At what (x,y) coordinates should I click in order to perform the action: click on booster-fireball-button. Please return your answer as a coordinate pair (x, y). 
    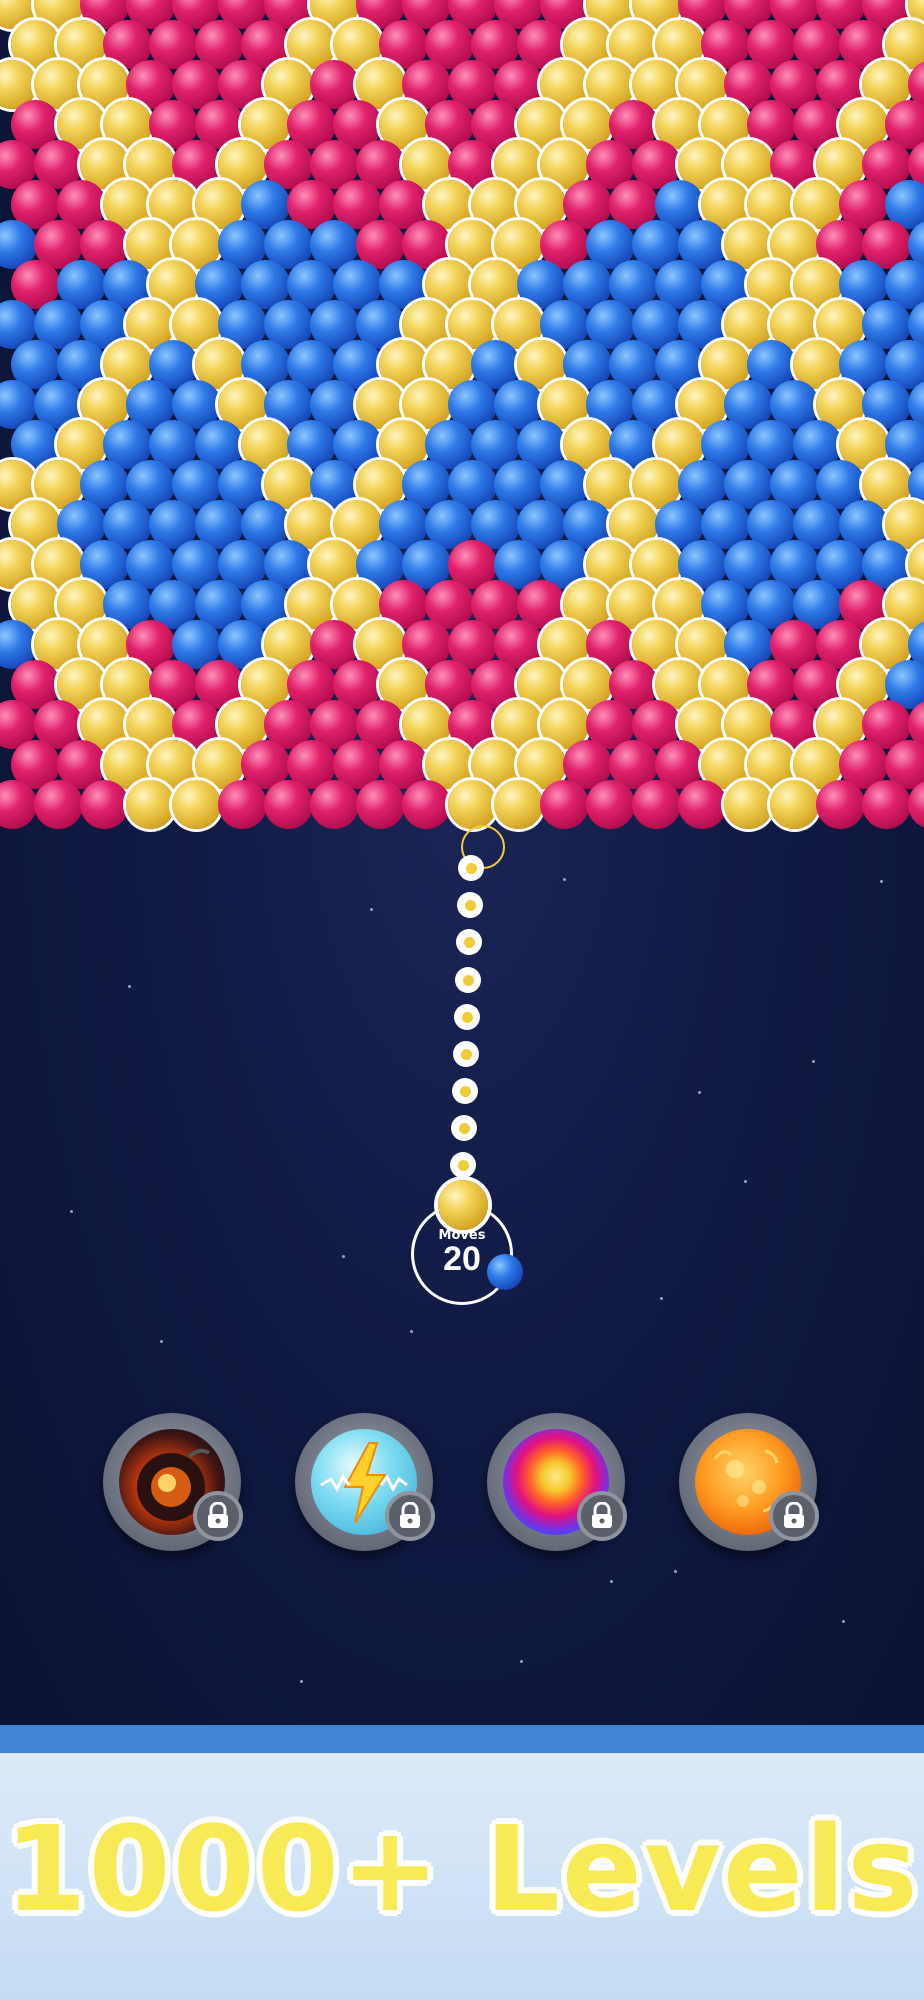
    Looking at the image, I should click on (749, 1482).